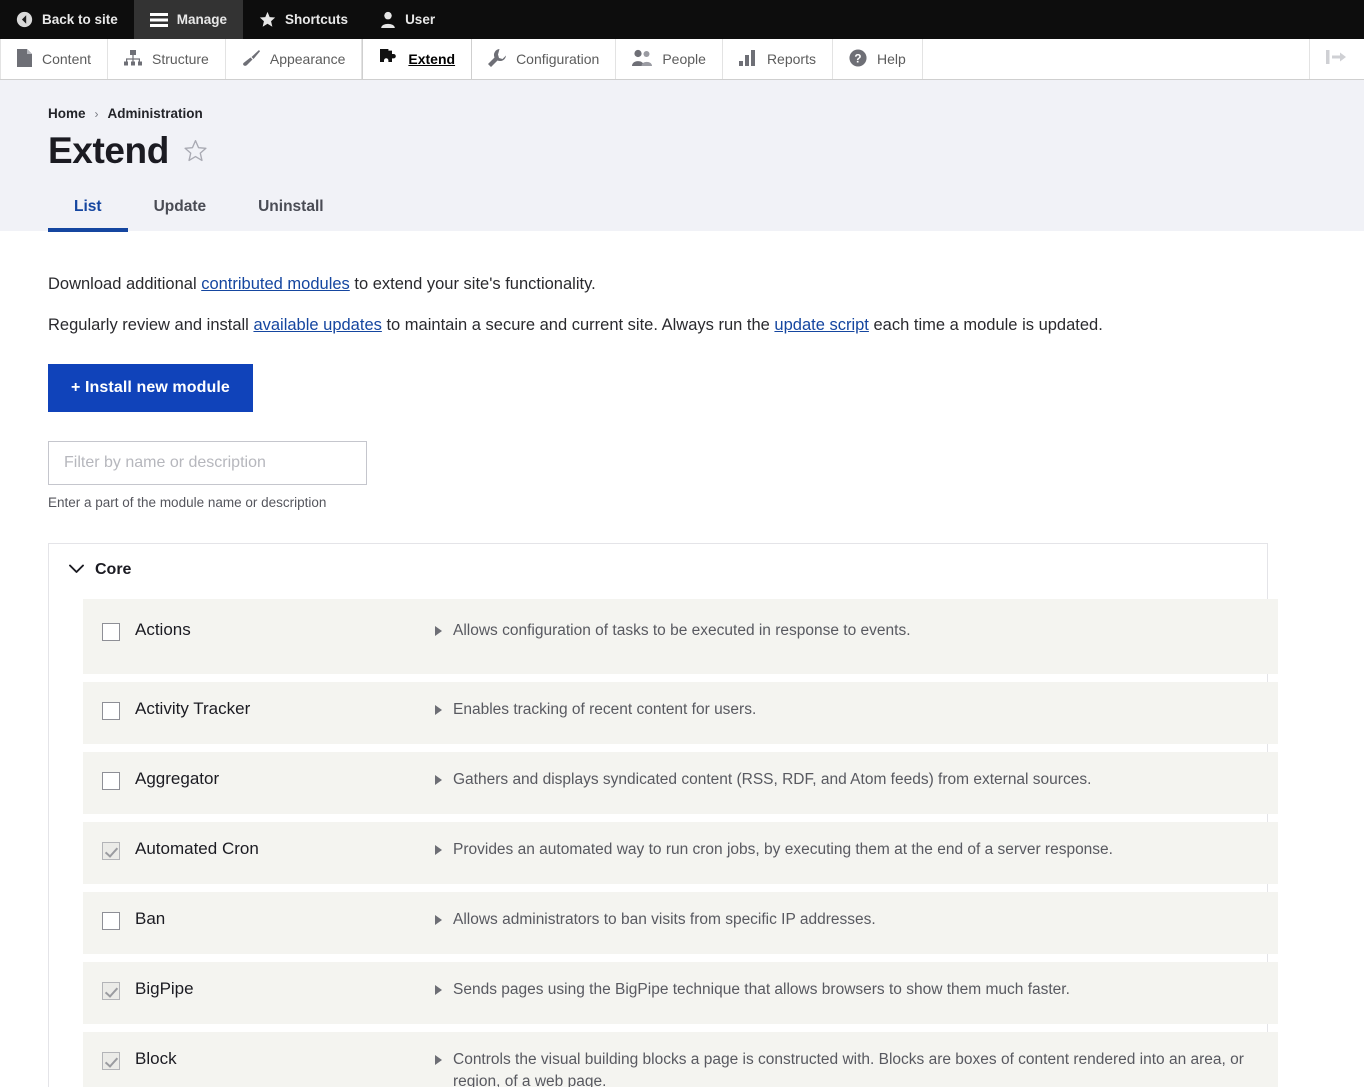 The width and height of the screenshot is (1364, 1087). Describe the element at coordinates (202, 19) in the screenshot. I see `admin-bar-label: Manage` at that location.